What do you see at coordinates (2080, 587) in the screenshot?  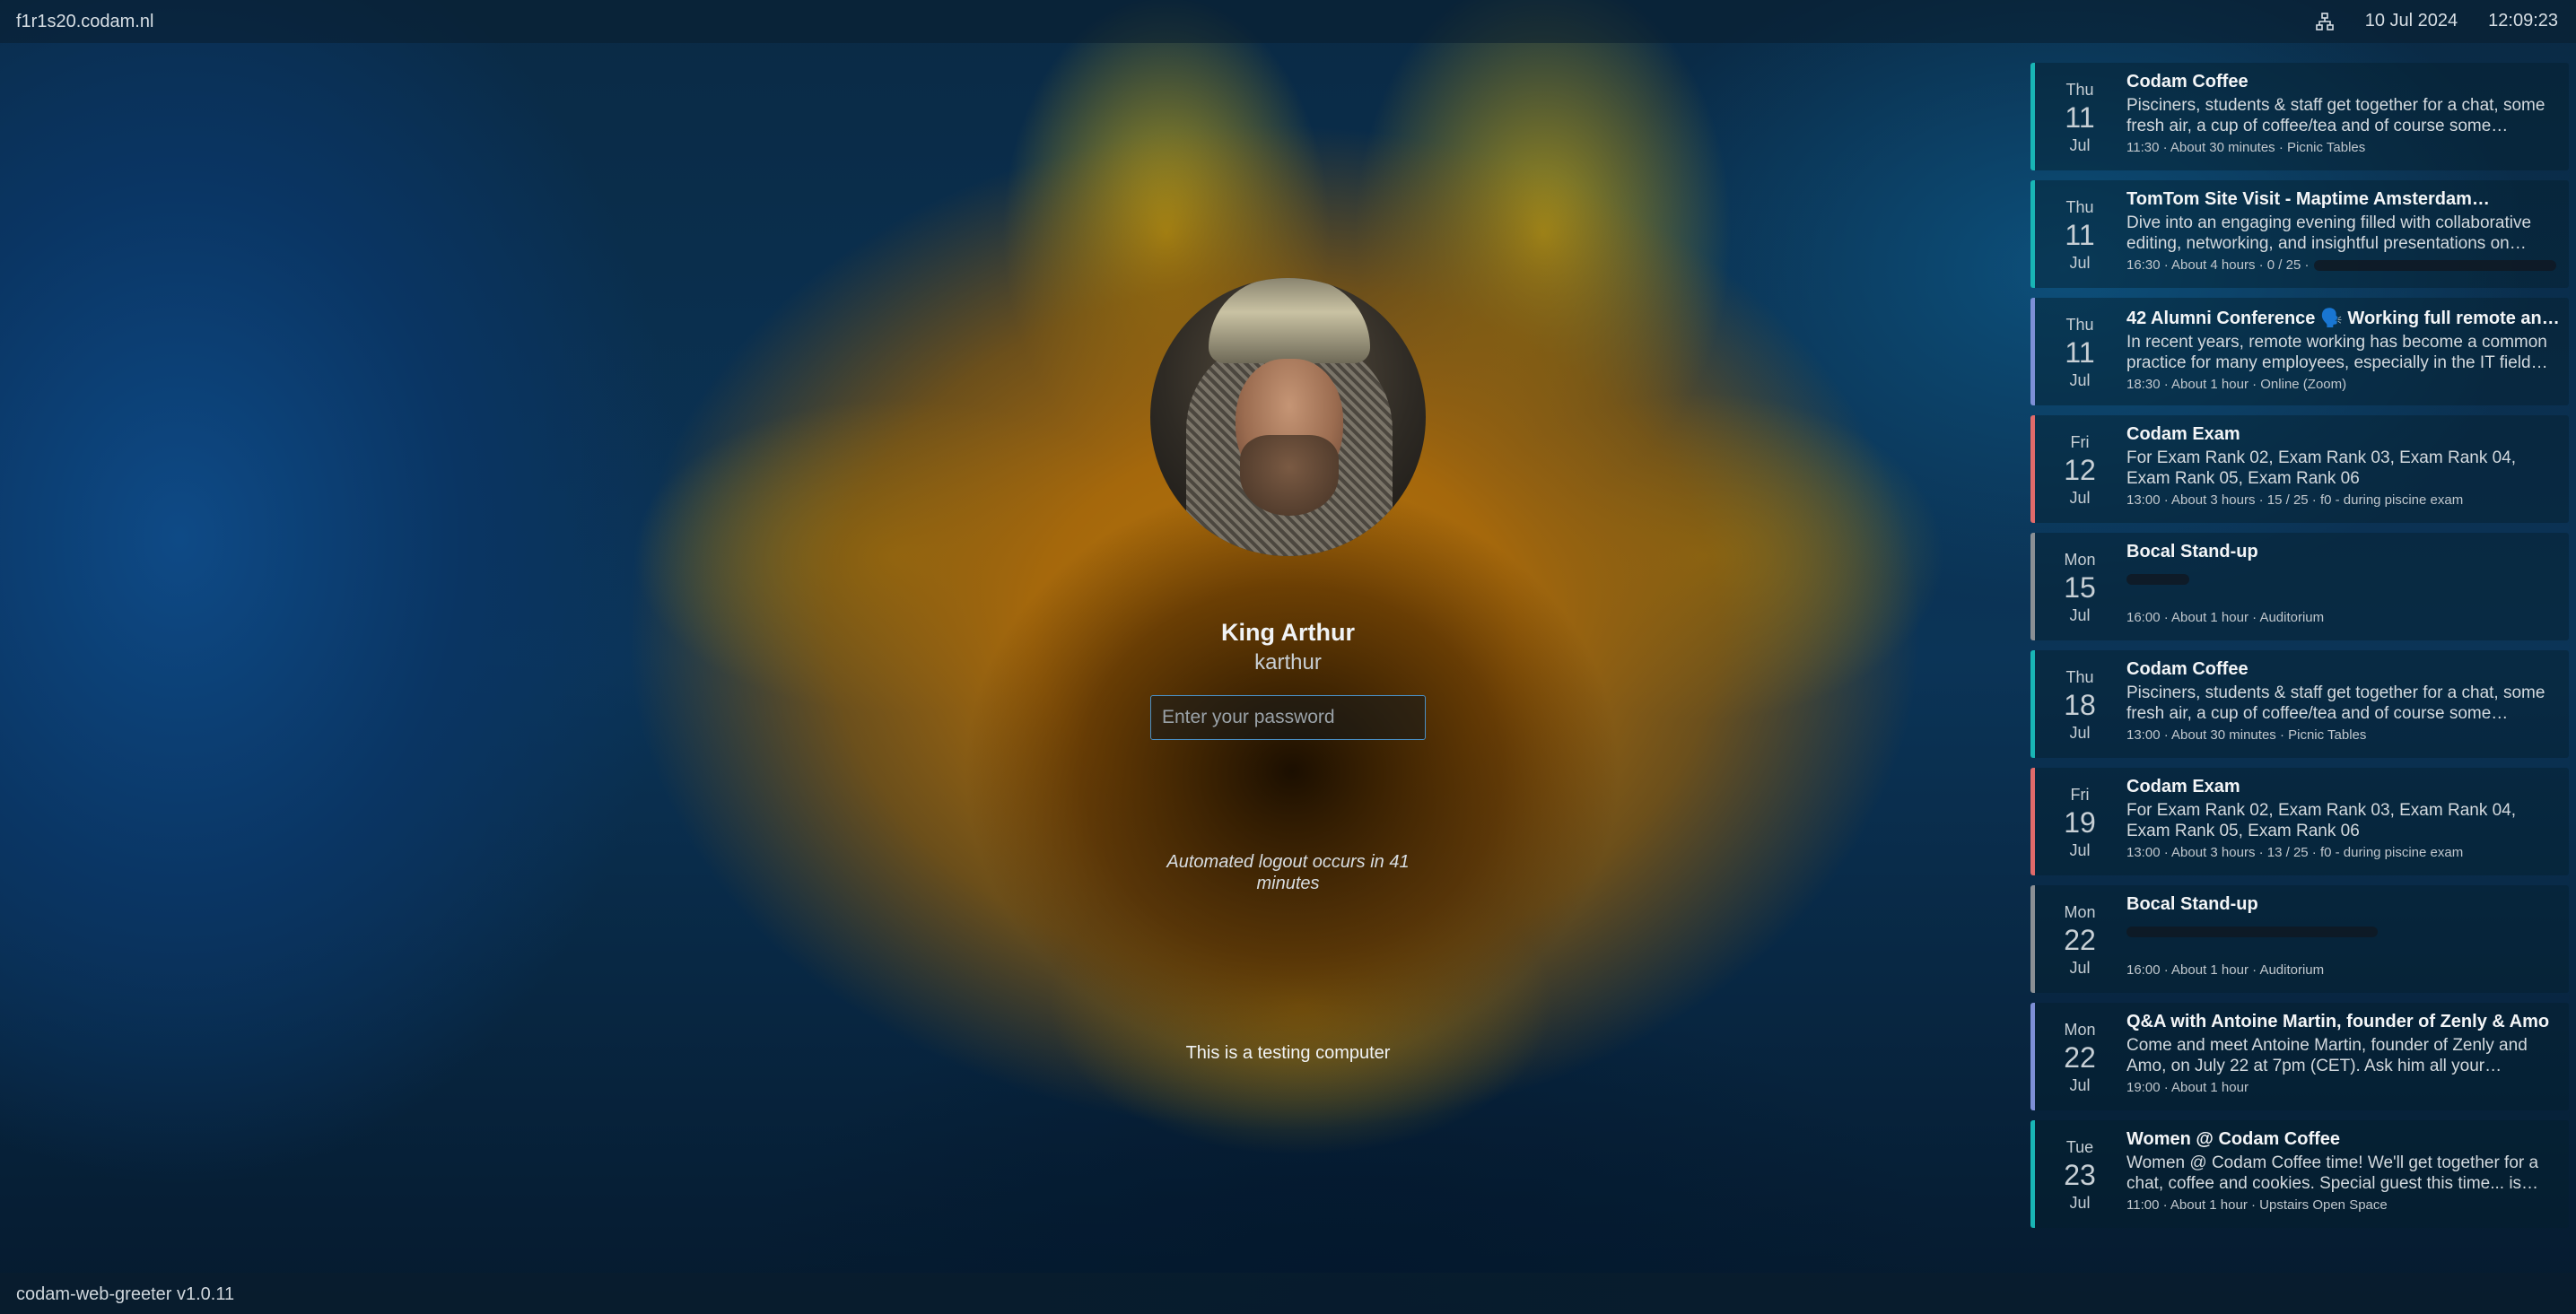 I see `event-day: 15` at bounding box center [2080, 587].